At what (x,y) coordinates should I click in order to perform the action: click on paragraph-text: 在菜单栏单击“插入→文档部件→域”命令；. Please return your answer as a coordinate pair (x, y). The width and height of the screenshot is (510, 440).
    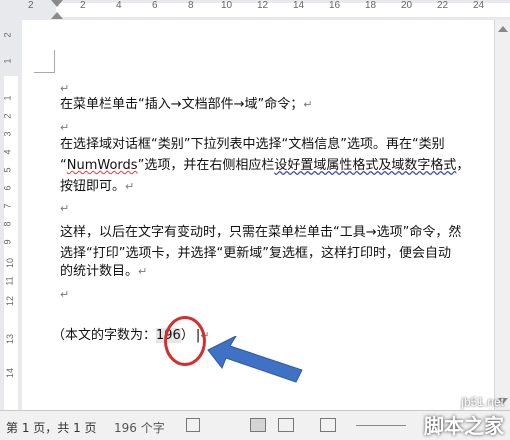
    Looking at the image, I should click on (182, 104).